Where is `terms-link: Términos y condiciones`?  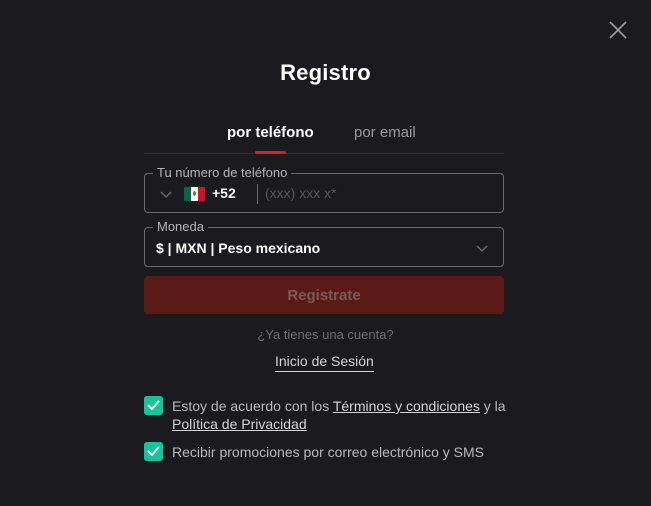
terms-link: Términos y condiciones is located at coordinates (406, 406).